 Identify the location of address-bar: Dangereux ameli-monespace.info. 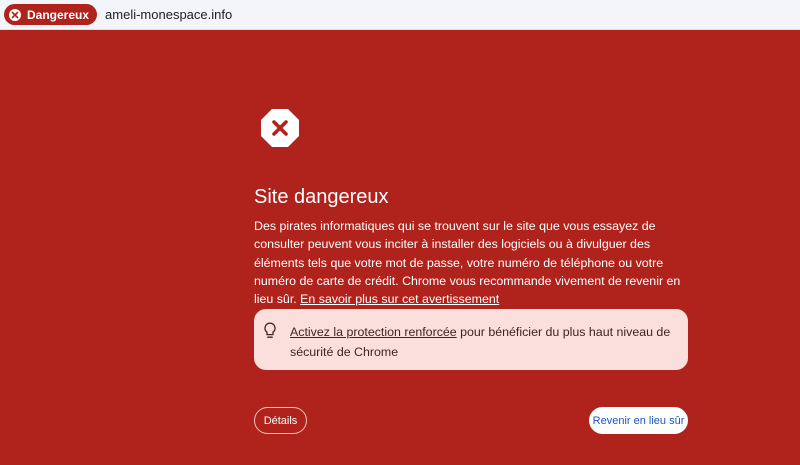
(400, 15).